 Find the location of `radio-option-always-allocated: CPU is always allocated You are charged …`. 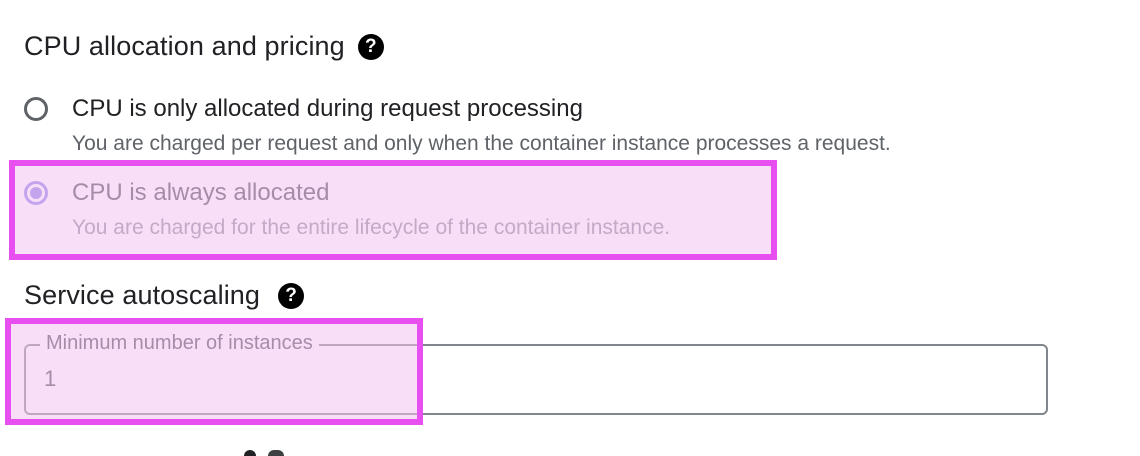

radio-option-always-allocated: CPU is always allocated You are charged … is located at coordinates (347, 210).